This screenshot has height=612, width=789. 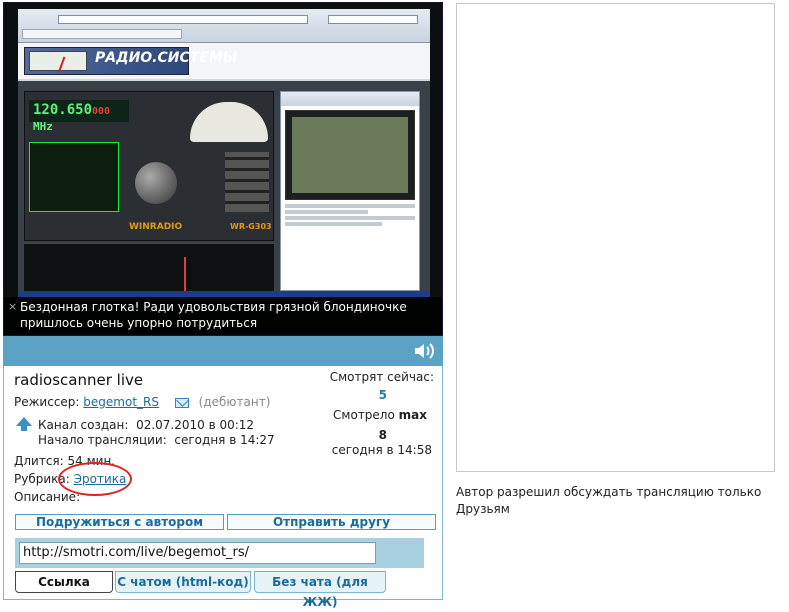 I want to click on channel-title: radioscanner live, so click(x=79, y=380).